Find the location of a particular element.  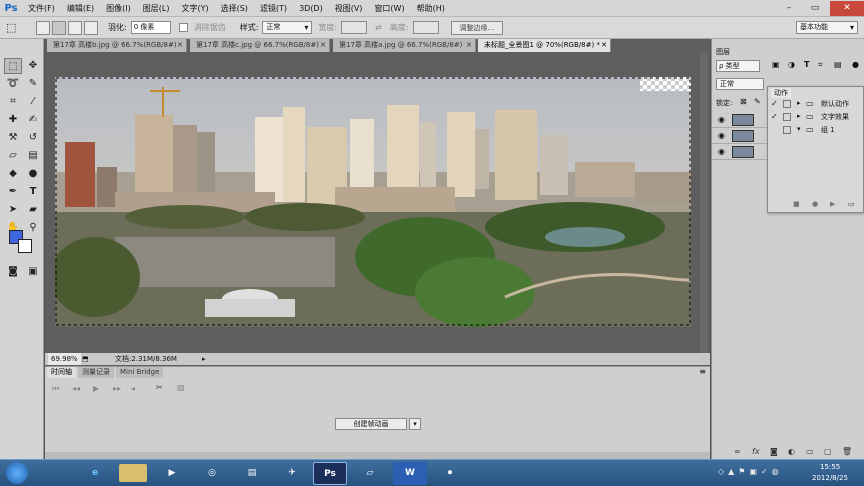

restore-button: ▭ is located at coordinates (815, 8).